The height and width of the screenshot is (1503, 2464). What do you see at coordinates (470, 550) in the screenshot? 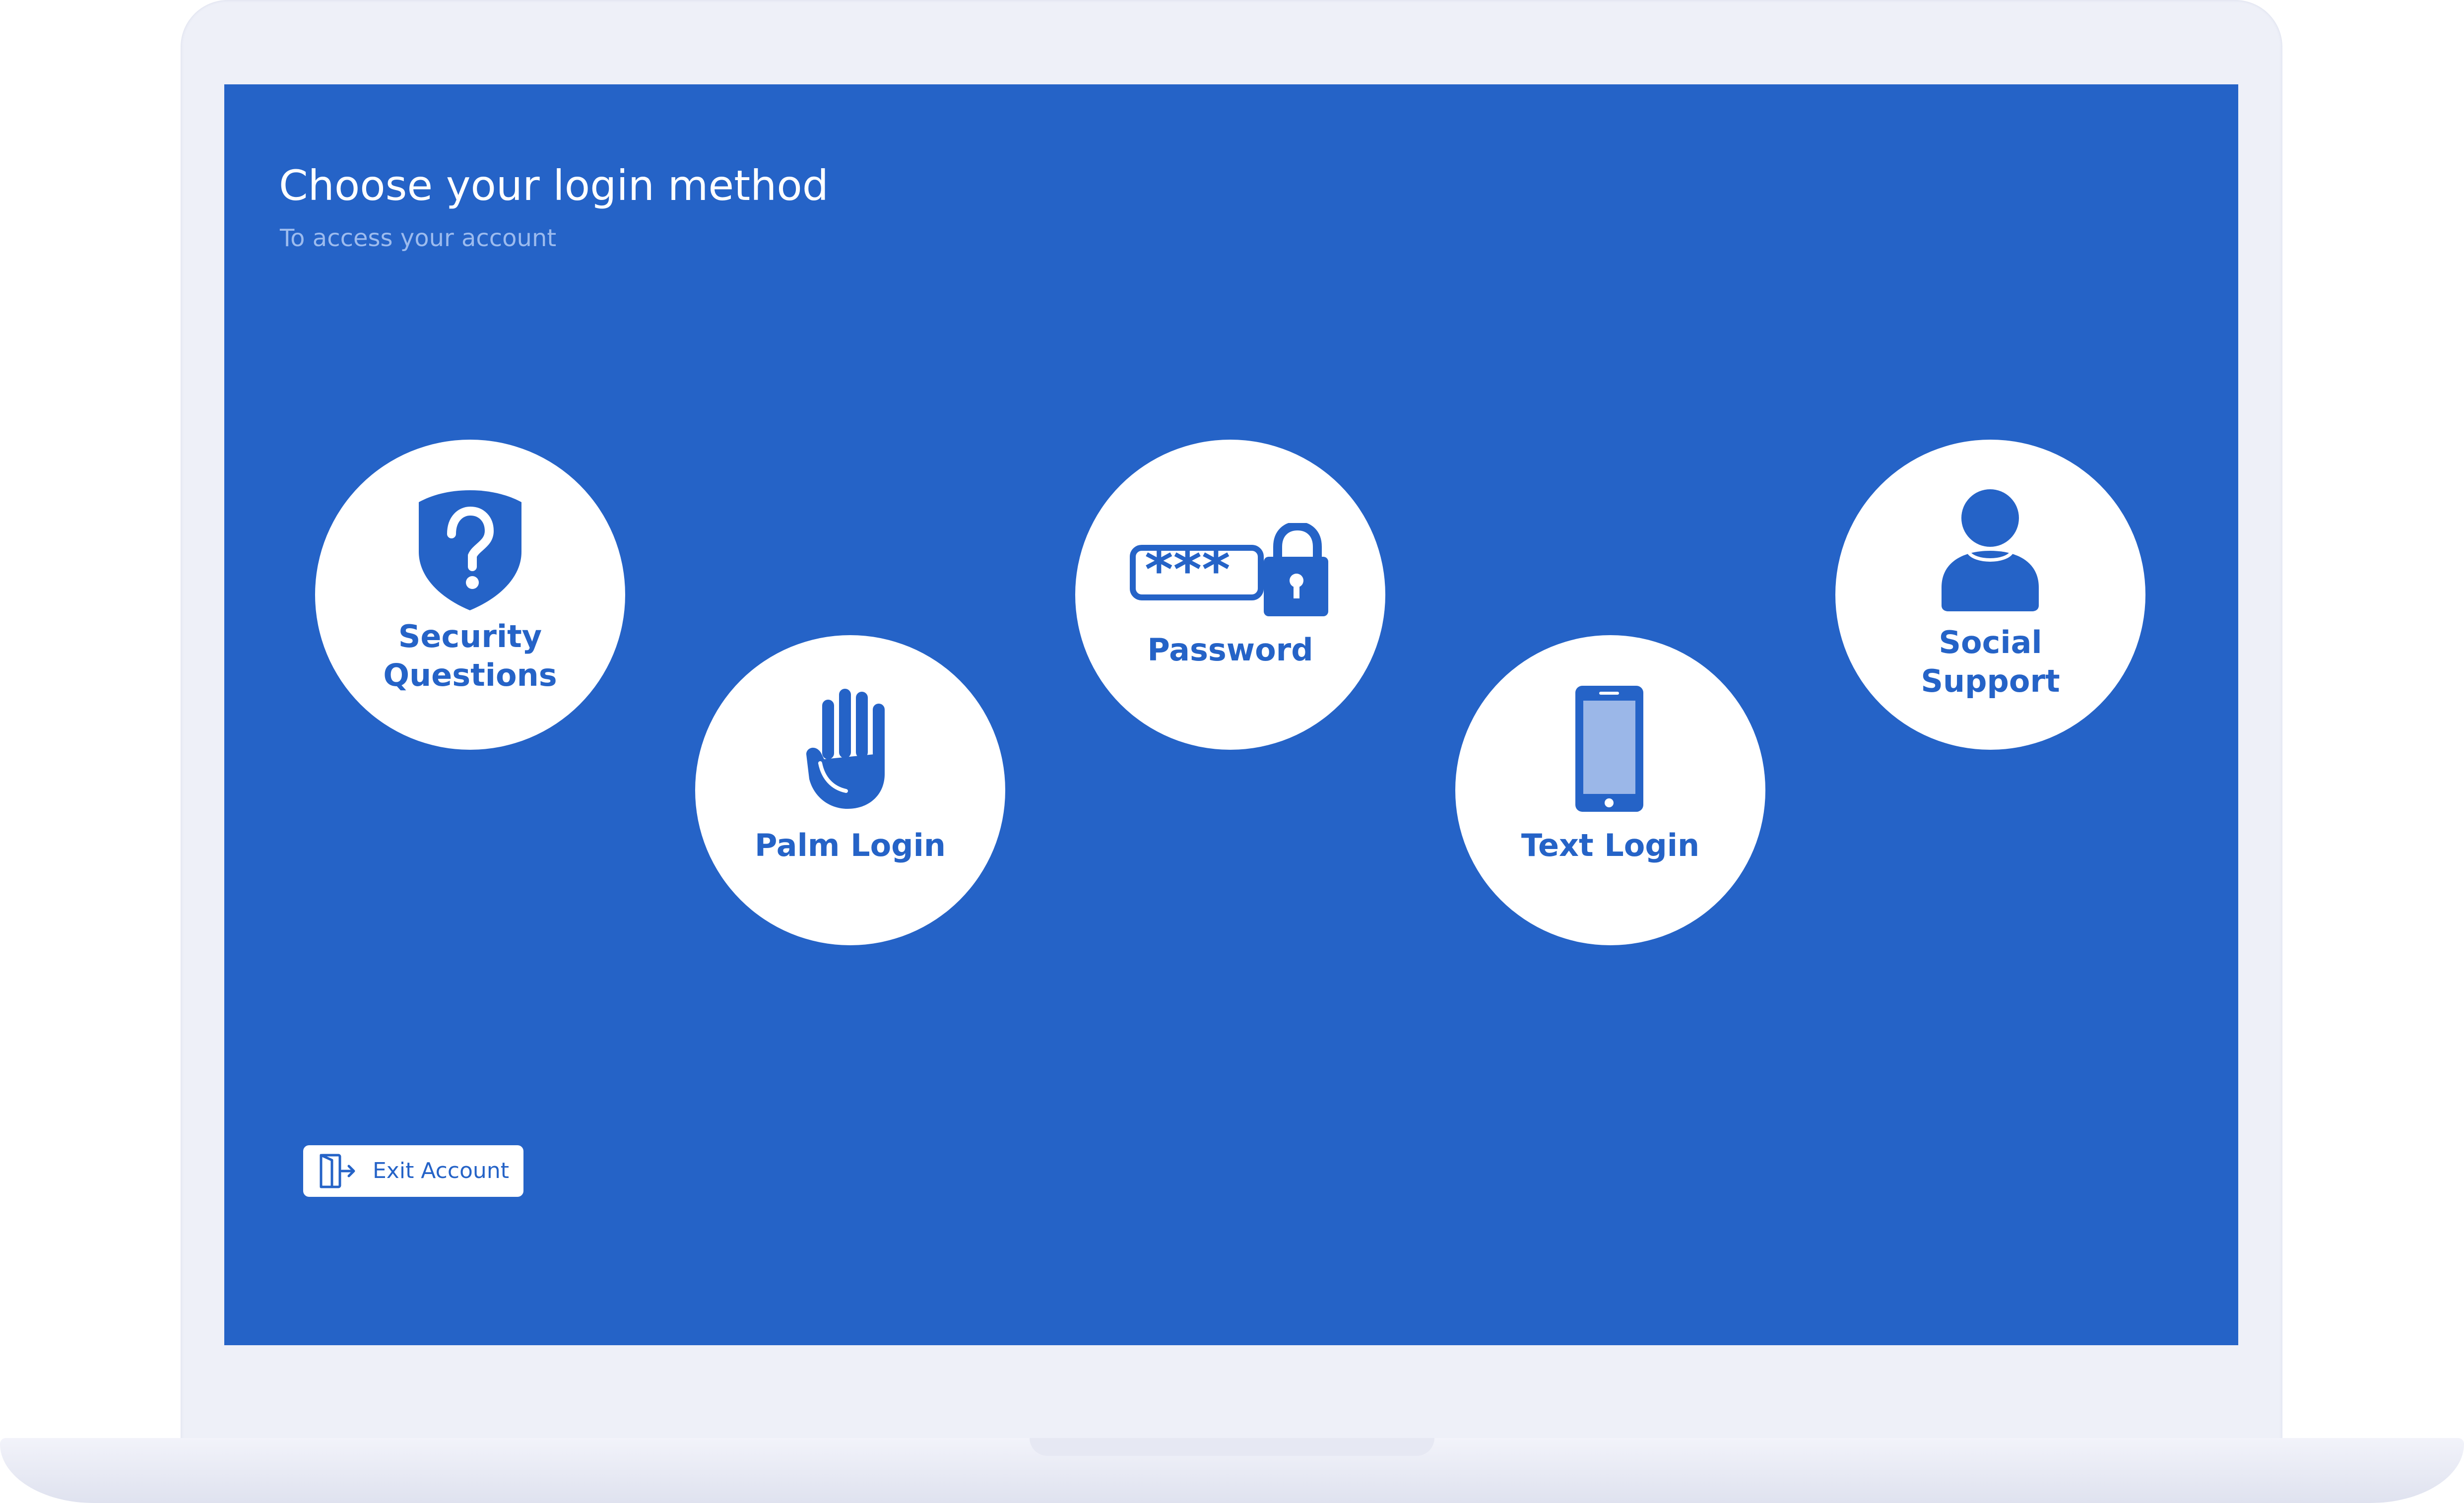
I see `shield-question-icon` at bounding box center [470, 550].